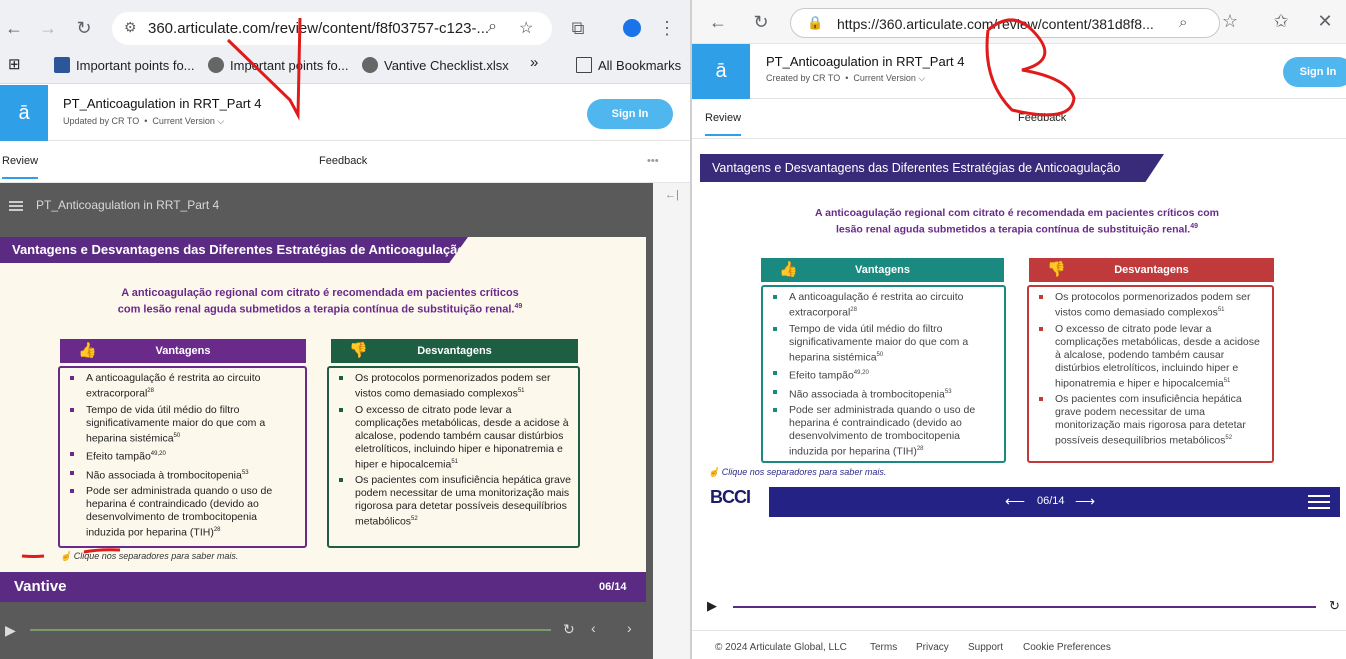 The image size is (1346, 659). I want to click on red-annotation, so click(1030, 67).